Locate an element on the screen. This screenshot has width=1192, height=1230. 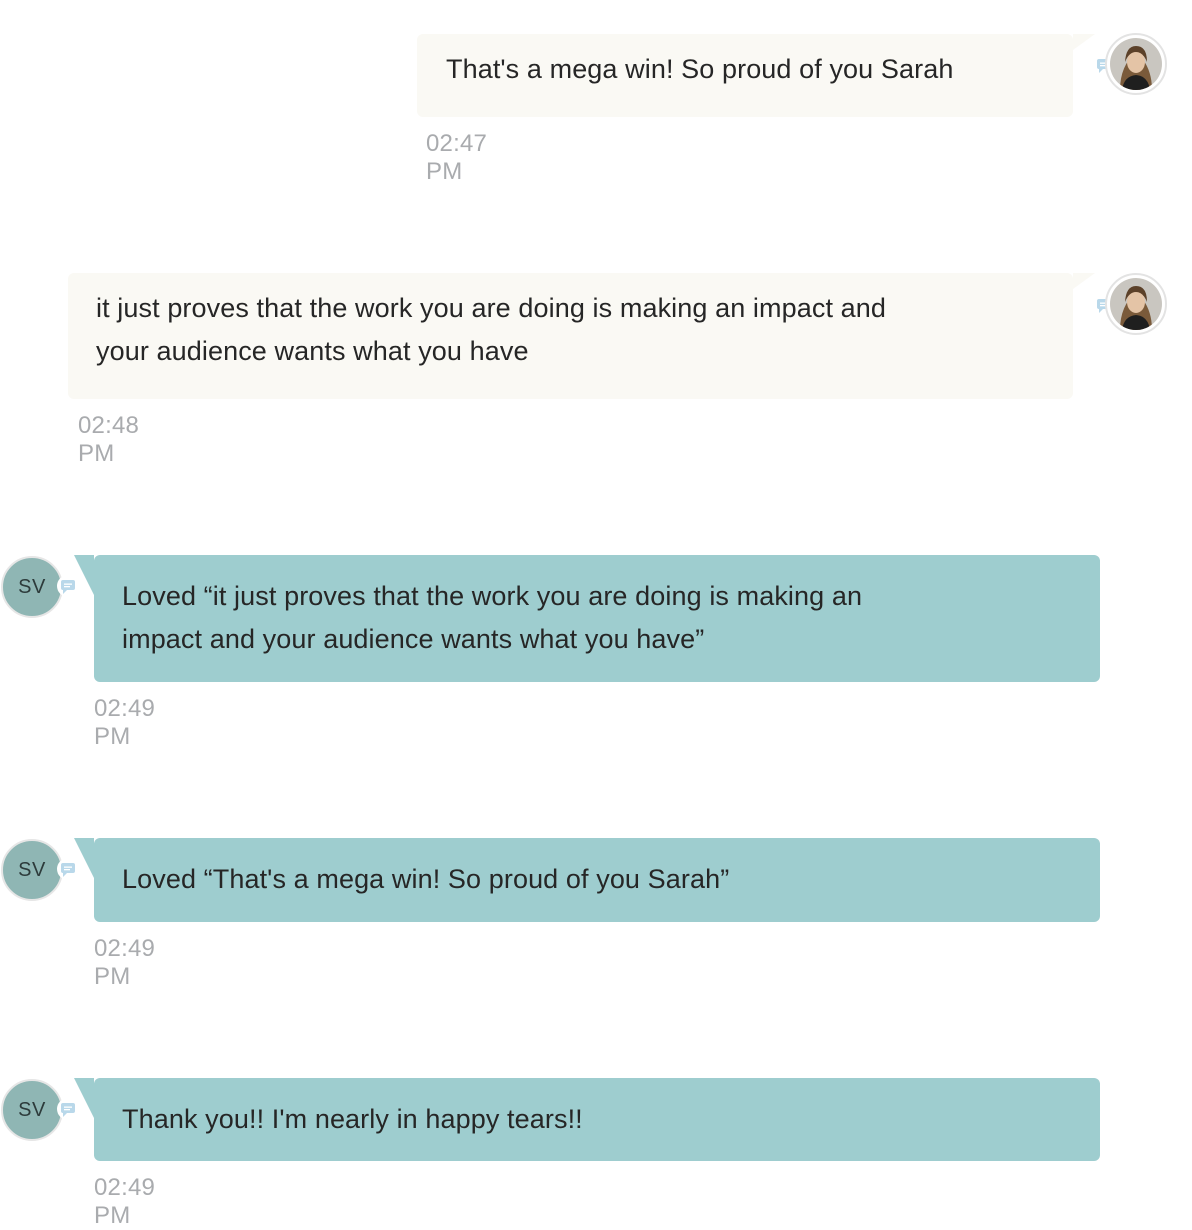
message-bubble: Thank you!! I'm nearly in happy tears!! is located at coordinates (597, 1119).